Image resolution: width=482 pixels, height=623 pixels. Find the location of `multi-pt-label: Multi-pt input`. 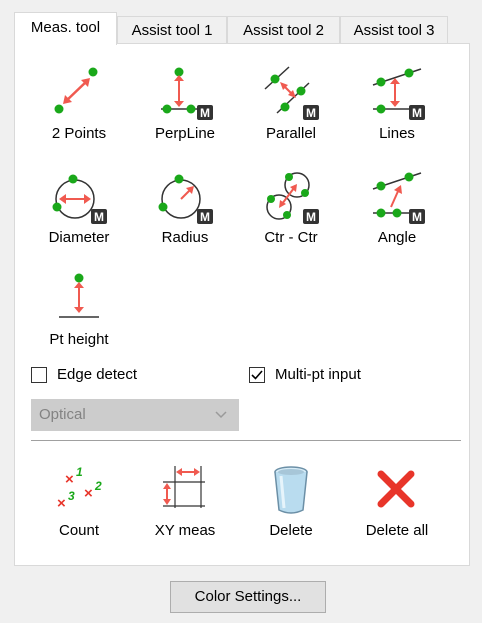

multi-pt-label: Multi-pt input is located at coordinates (318, 374).